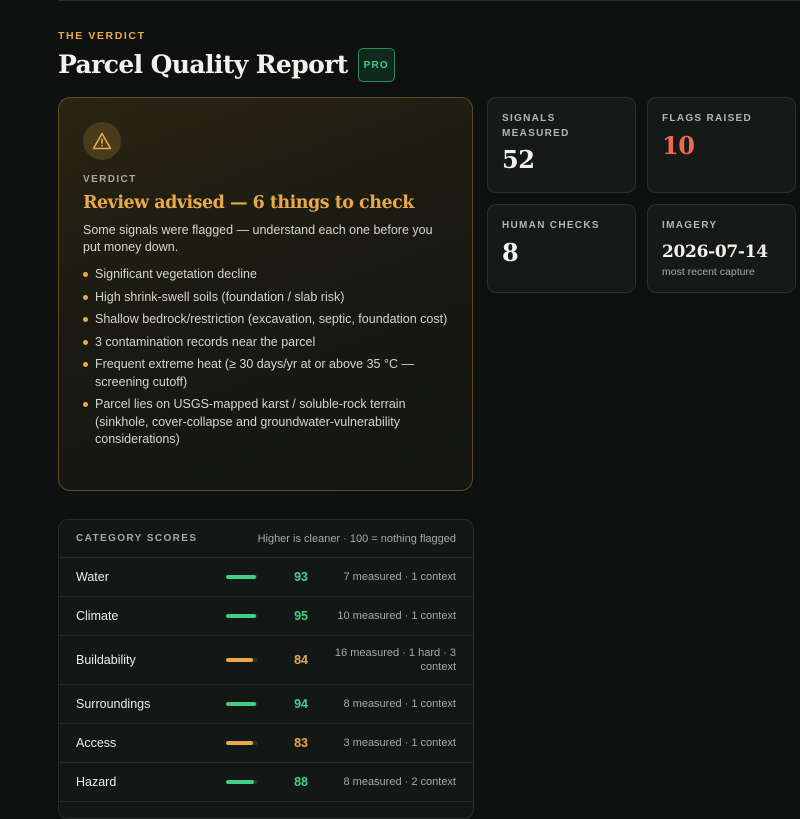 This screenshot has height=819, width=800. I want to click on page-title: Parcel Quality Report, so click(203, 64).